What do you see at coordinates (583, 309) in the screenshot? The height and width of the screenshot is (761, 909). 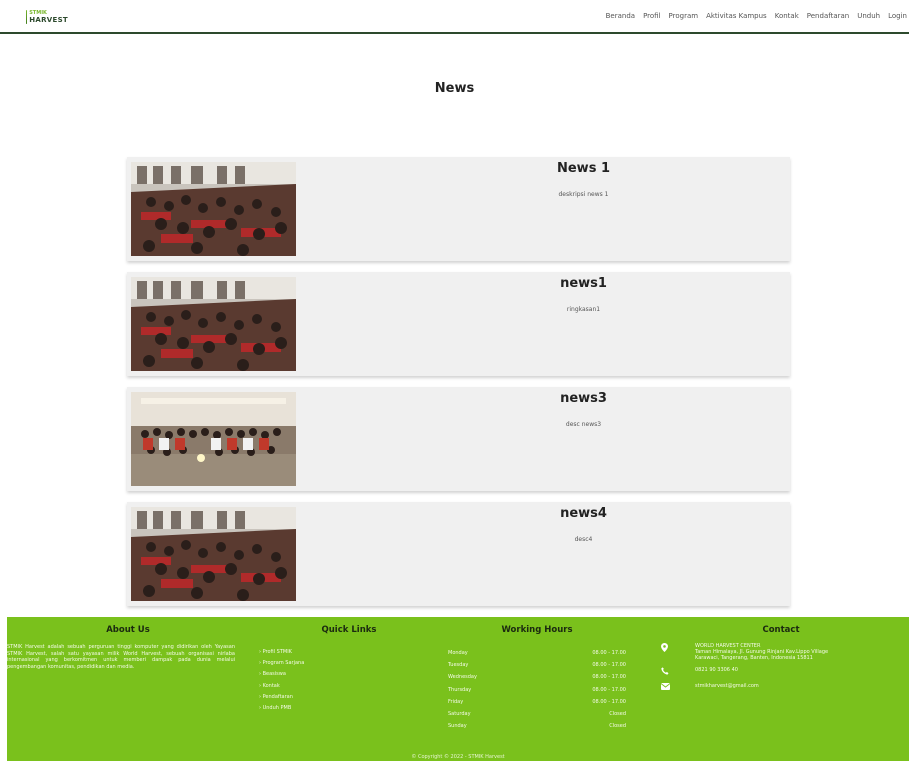 I see `news-description: ringkasan1` at bounding box center [583, 309].